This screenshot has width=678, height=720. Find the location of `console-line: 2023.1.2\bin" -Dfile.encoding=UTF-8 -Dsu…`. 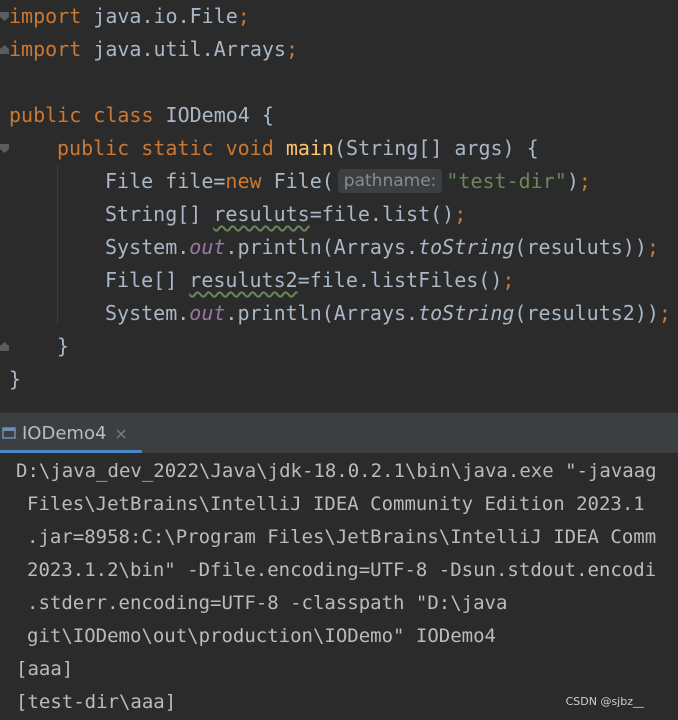

console-line: 2023.1.2\bin" -Dfile.encoding=UTF-8 -Dsu… is located at coordinates (342, 570).